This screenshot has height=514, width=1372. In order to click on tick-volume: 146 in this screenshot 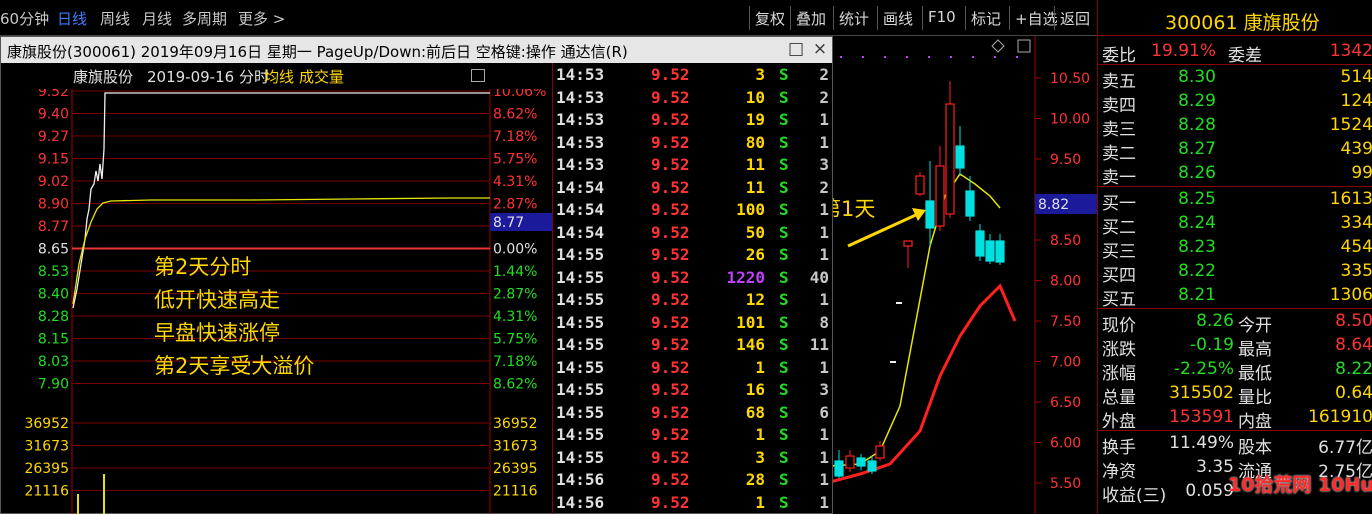, I will do `click(750, 344)`.